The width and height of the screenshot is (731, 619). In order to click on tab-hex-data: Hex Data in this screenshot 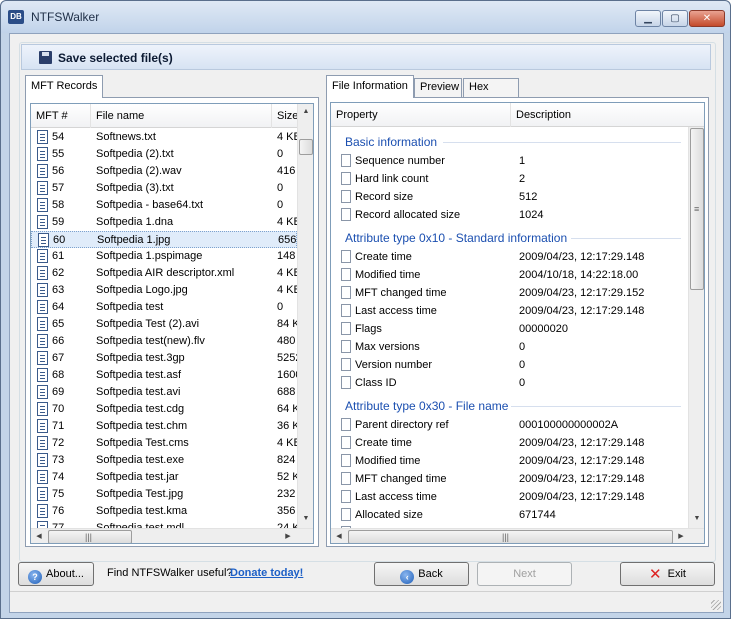, I will do `click(491, 94)`.